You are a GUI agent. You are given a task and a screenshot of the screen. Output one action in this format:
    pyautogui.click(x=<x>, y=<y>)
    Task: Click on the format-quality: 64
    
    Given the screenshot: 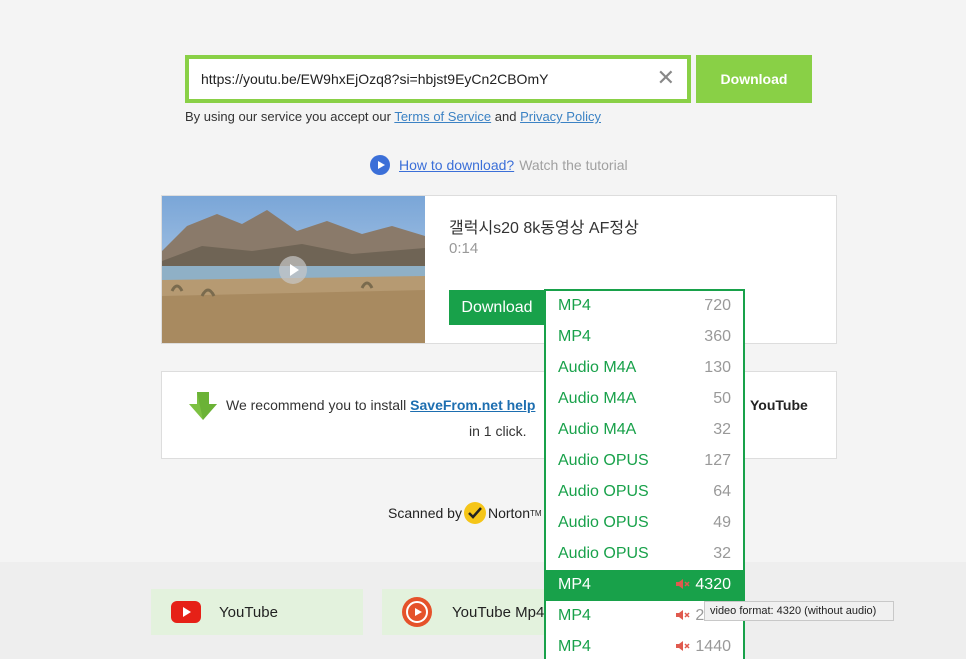 What is the action you would take?
    pyautogui.click(x=722, y=492)
    